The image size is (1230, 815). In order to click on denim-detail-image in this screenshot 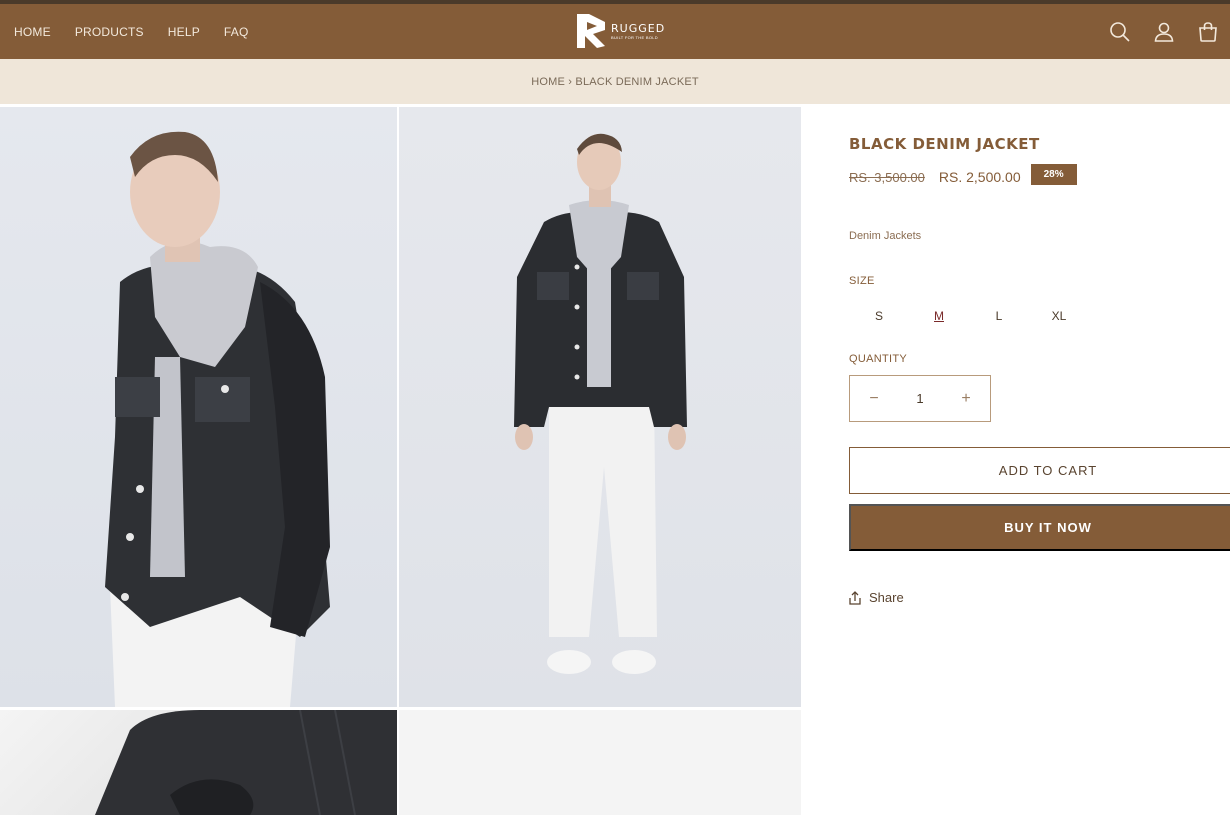, I will do `click(246, 762)`.